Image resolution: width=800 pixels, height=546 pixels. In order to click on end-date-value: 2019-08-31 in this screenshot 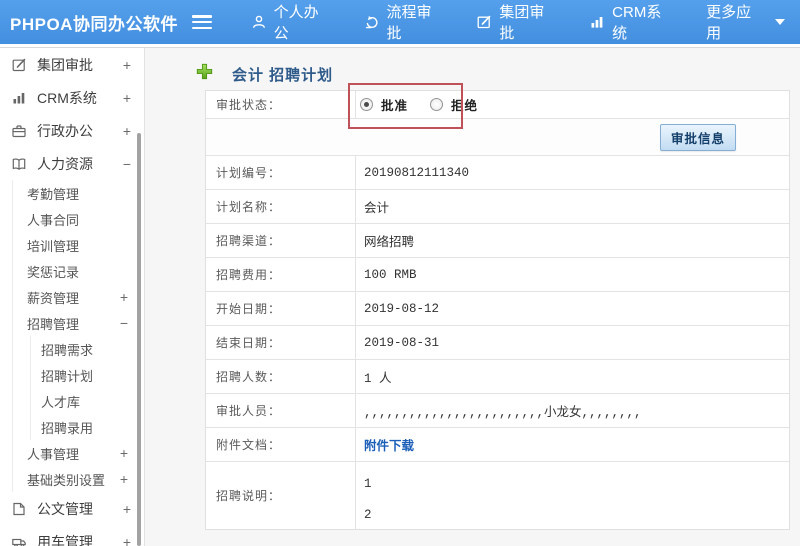, I will do `click(402, 342)`.